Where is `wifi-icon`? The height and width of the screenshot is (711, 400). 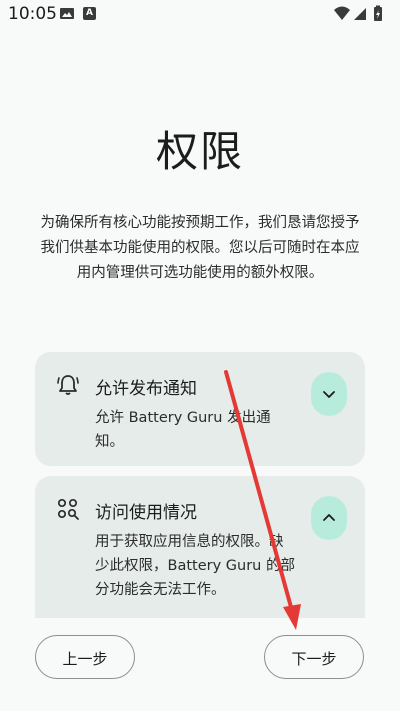
wifi-icon is located at coordinates (342, 13).